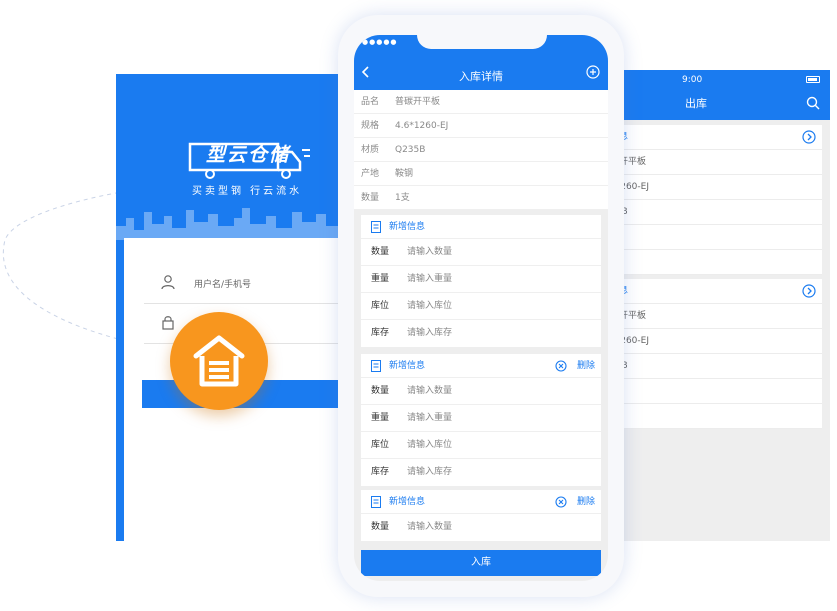 This screenshot has height=611, width=837. I want to click on outbound-header: 9:00 出库, so click(716, 95).